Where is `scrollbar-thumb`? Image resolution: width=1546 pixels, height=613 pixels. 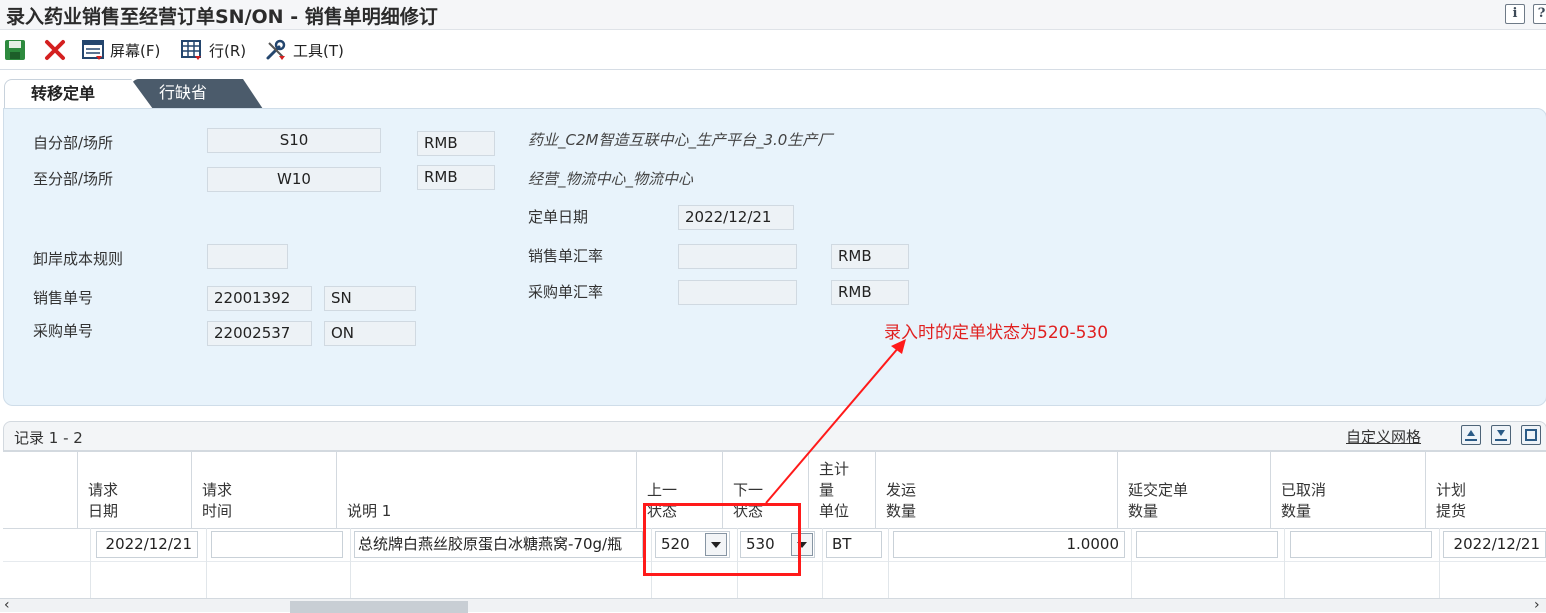
scrollbar-thumb is located at coordinates (379, 607).